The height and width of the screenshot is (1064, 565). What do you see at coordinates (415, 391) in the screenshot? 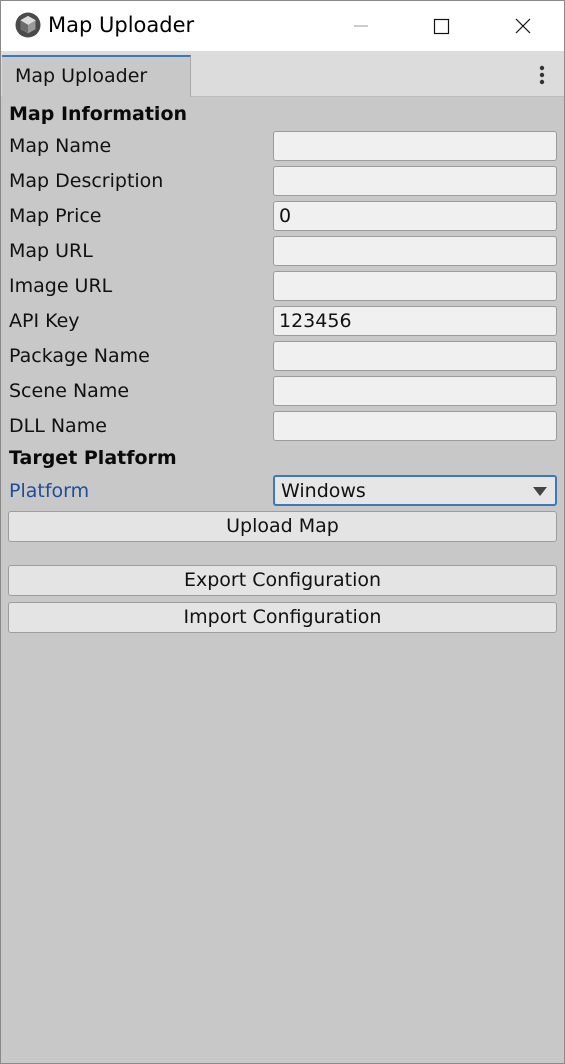
I see `scene-name-field` at bounding box center [415, 391].